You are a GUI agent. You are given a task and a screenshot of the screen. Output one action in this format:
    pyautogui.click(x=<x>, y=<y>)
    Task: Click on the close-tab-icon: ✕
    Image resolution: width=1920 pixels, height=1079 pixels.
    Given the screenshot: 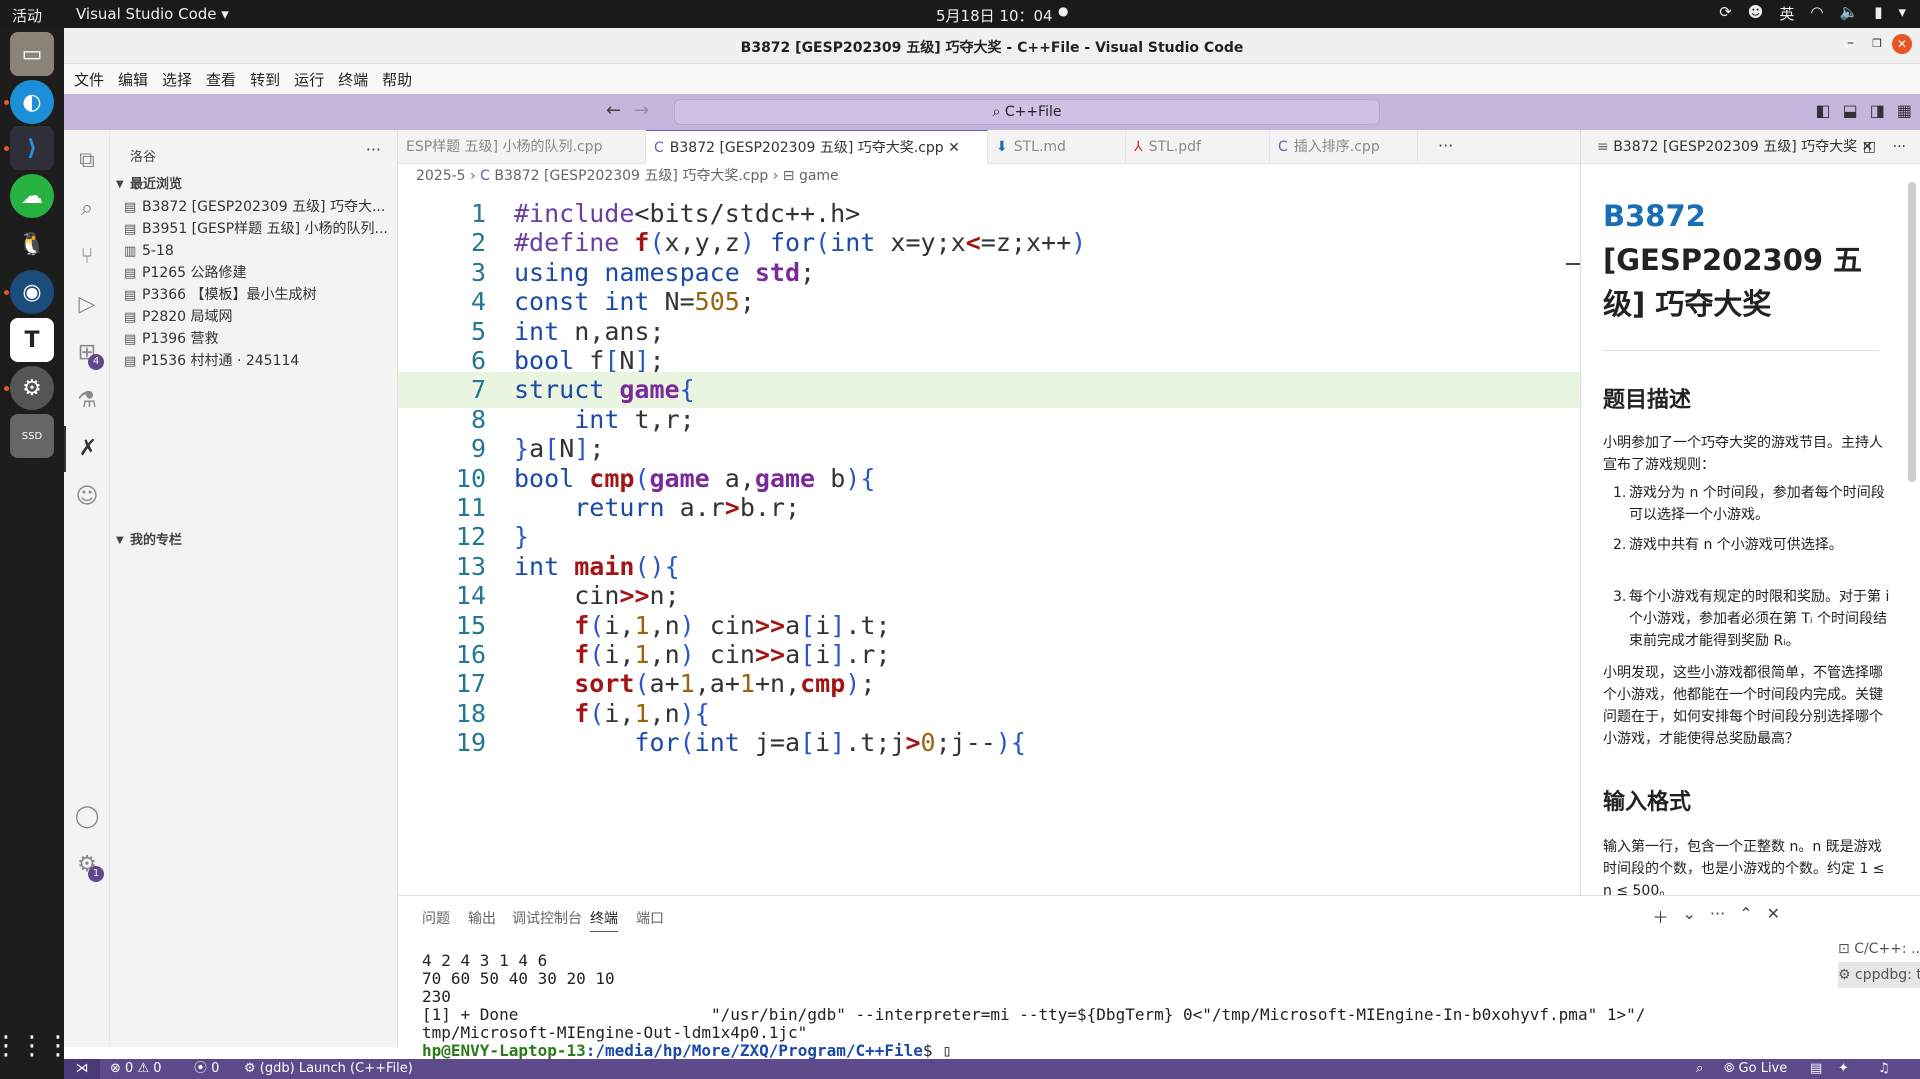 What is the action you would take?
    pyautogui.click(x=954, y=148)
    